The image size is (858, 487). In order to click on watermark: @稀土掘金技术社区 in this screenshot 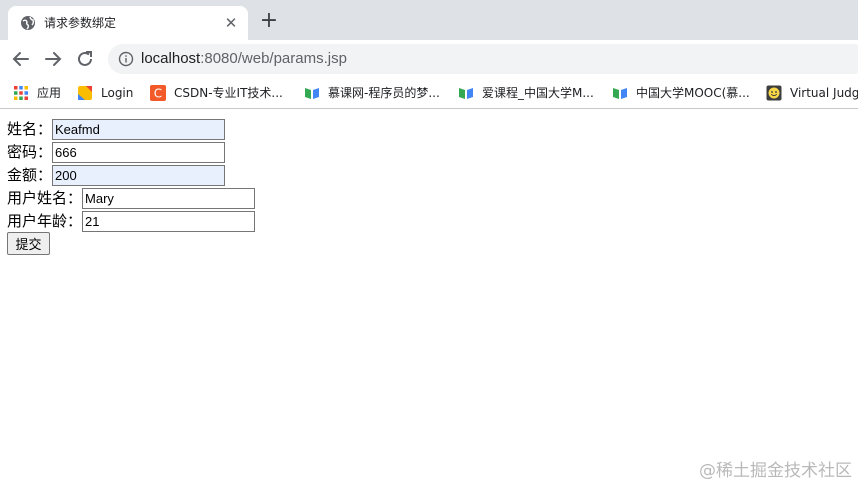, I will do `click(775, 471)`.